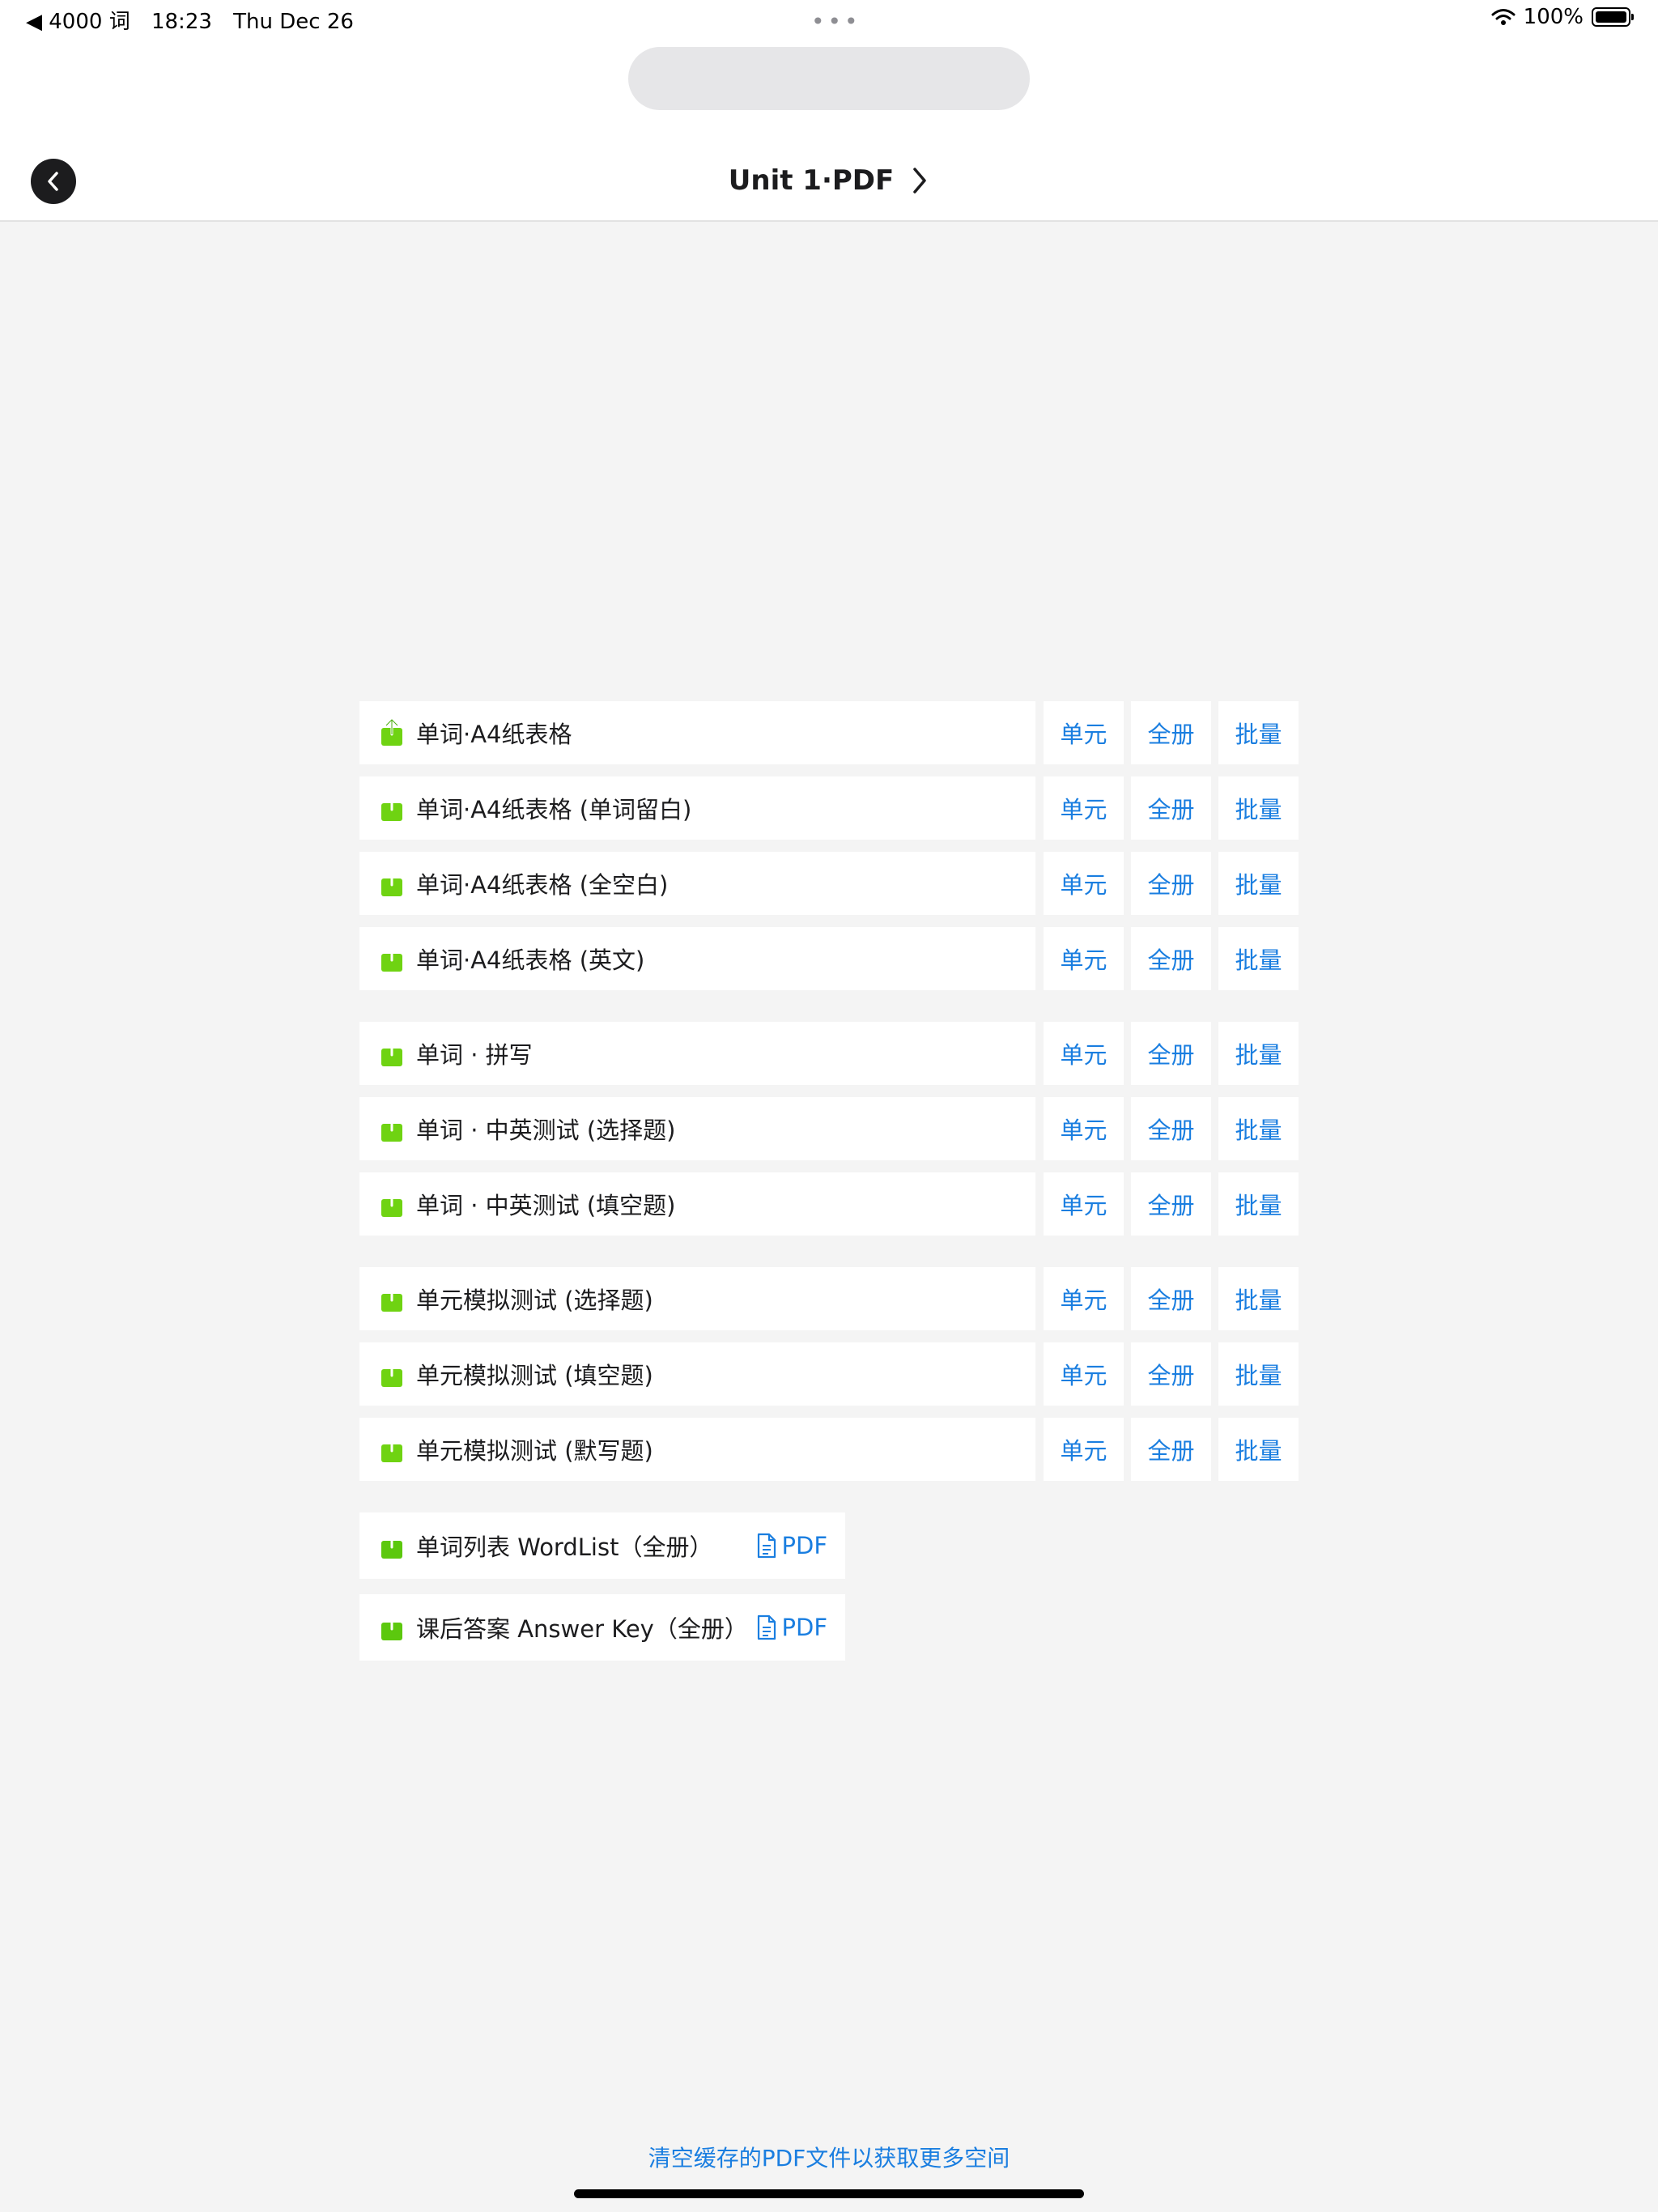  I want to click on page-title: Unit 1·PDF, so click(811, 181).